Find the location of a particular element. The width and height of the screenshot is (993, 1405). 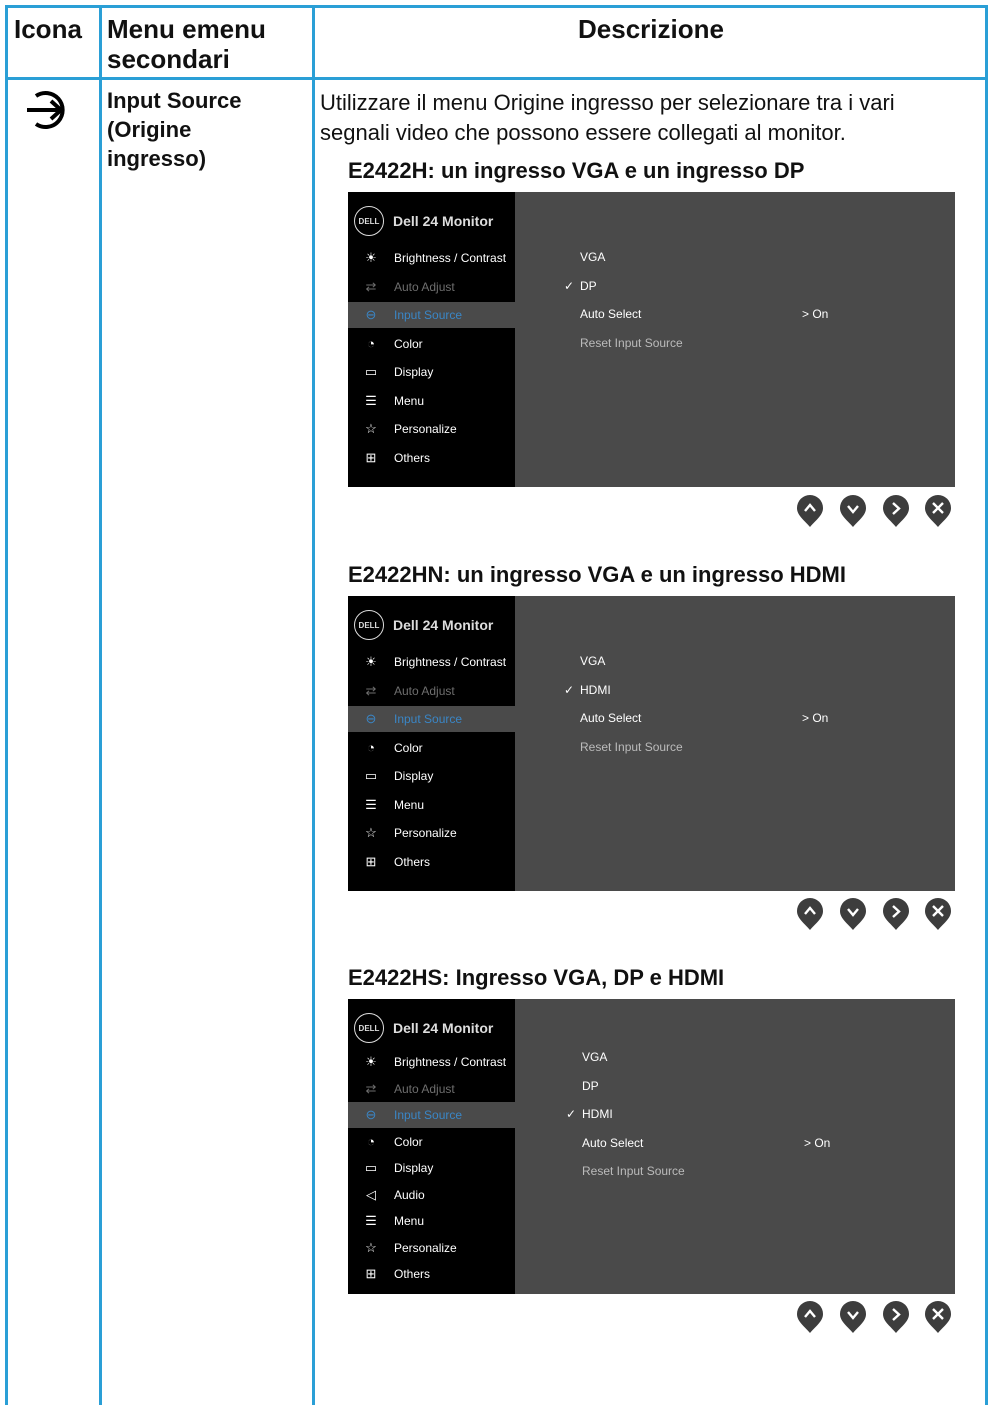

color-icon: ◔ is located at coordinates (371, 1141).